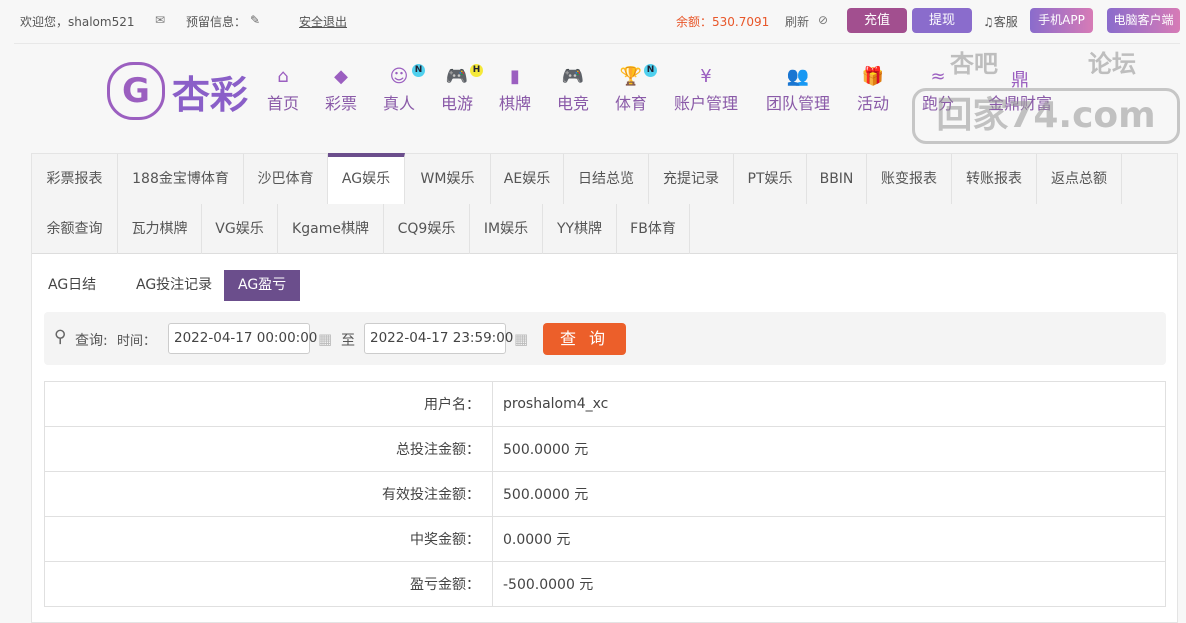 The height and width of the screenshot is (623, 1186). I want to click on nav-icon: ≈, so click(938, 76).